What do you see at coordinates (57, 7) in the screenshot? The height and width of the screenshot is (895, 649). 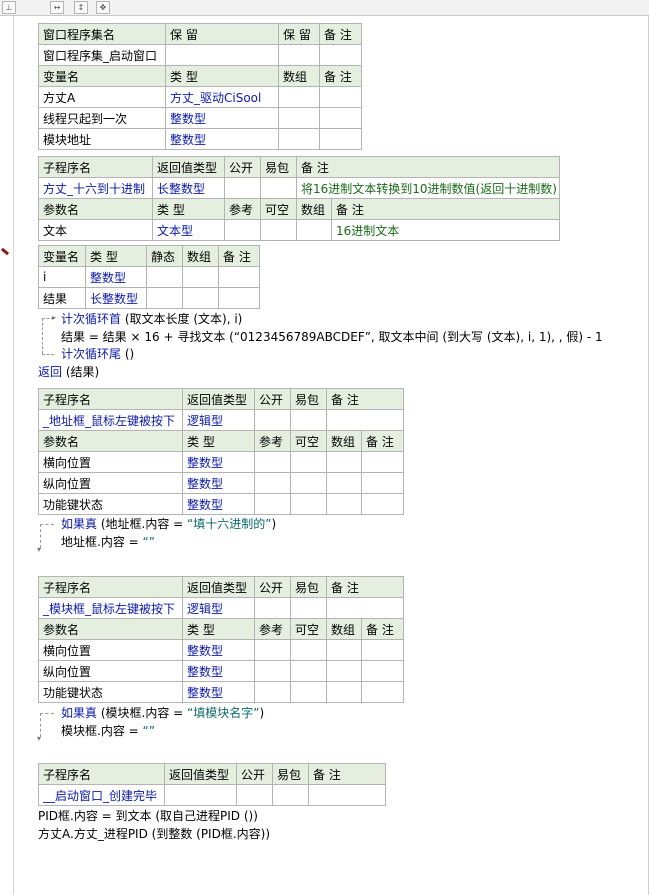 I see `horizontal-resize-icon: ↔` at bounding box center [57, 7].